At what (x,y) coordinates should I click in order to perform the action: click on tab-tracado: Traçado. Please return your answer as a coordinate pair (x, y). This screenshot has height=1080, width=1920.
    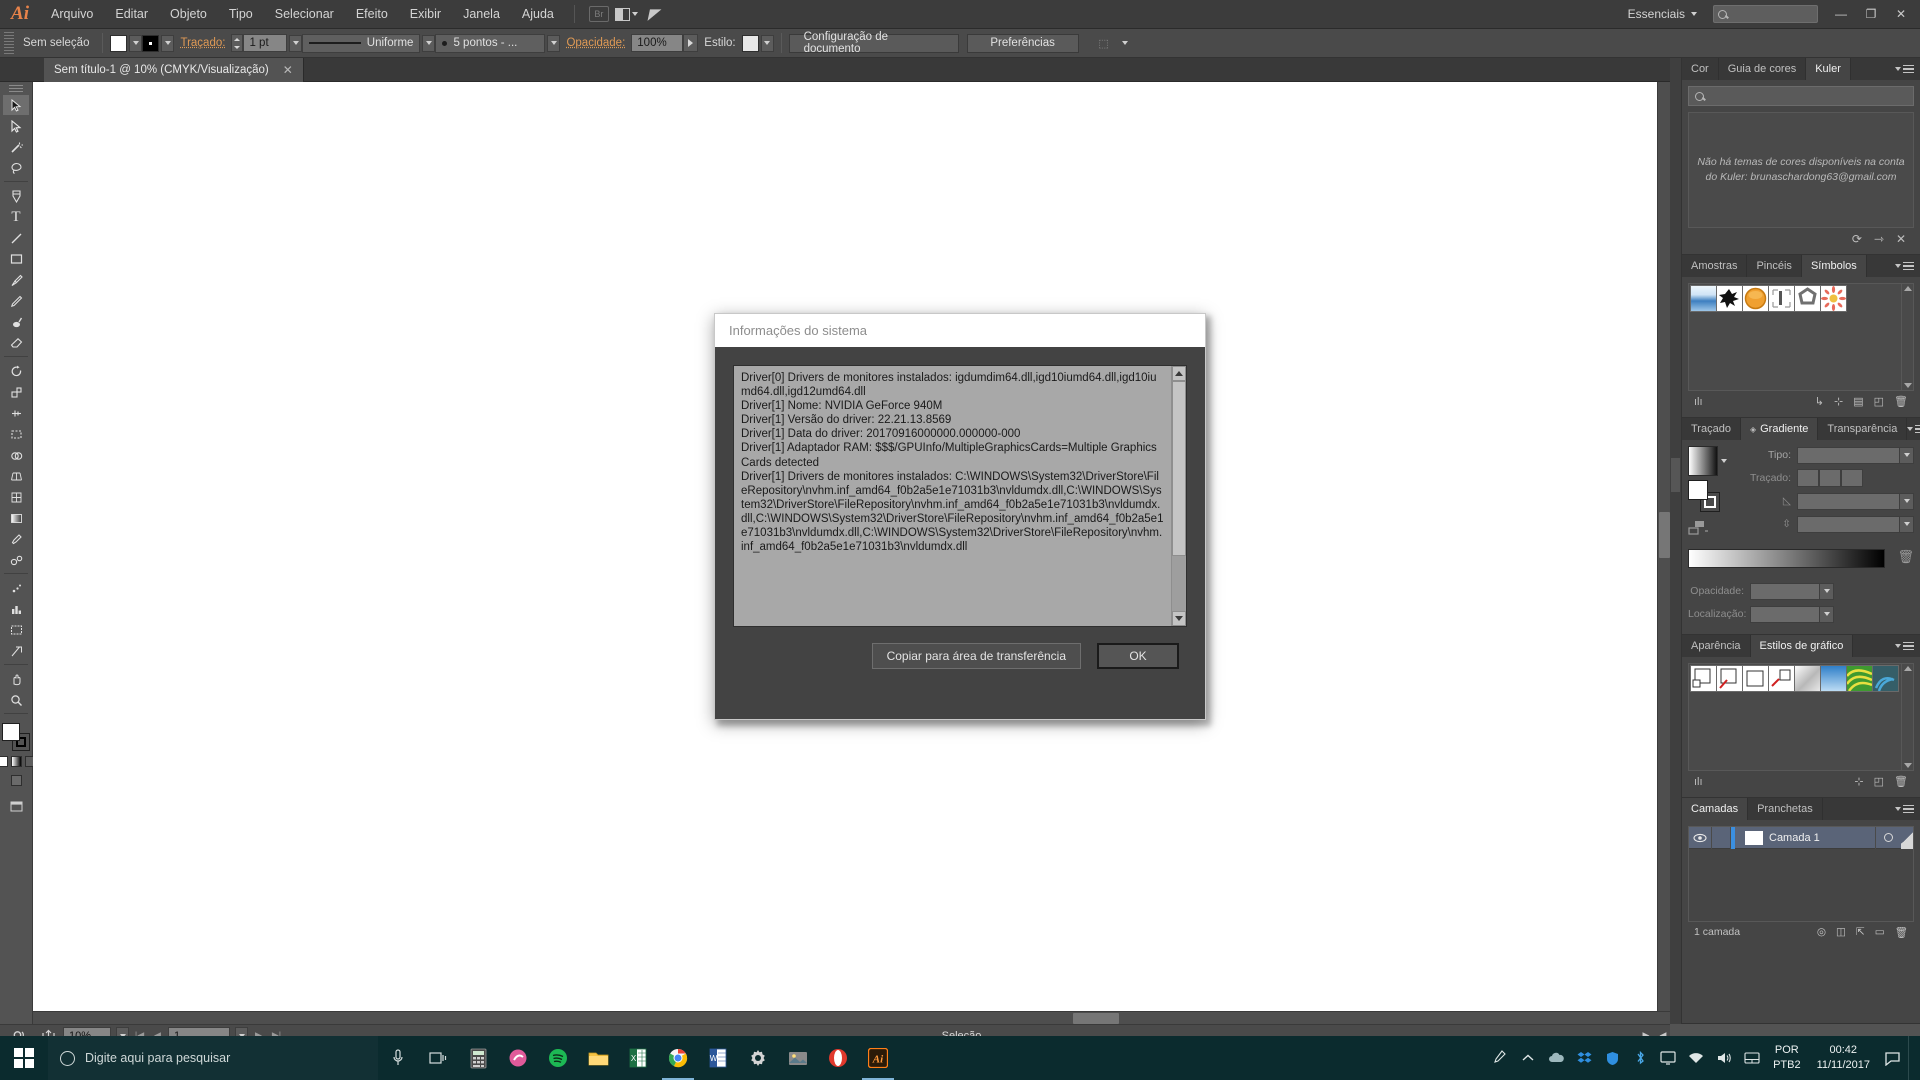
    Looking at the image, I should click on (1711, 429).